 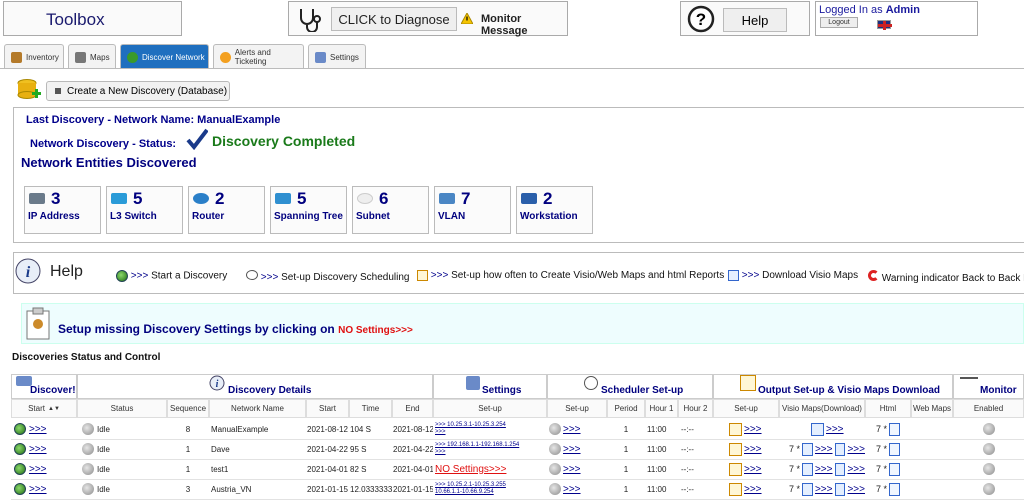 What do you see at coordinates (320, 57) in the screenshot?
I see `settings-icon` at bounding box center [320, 57].